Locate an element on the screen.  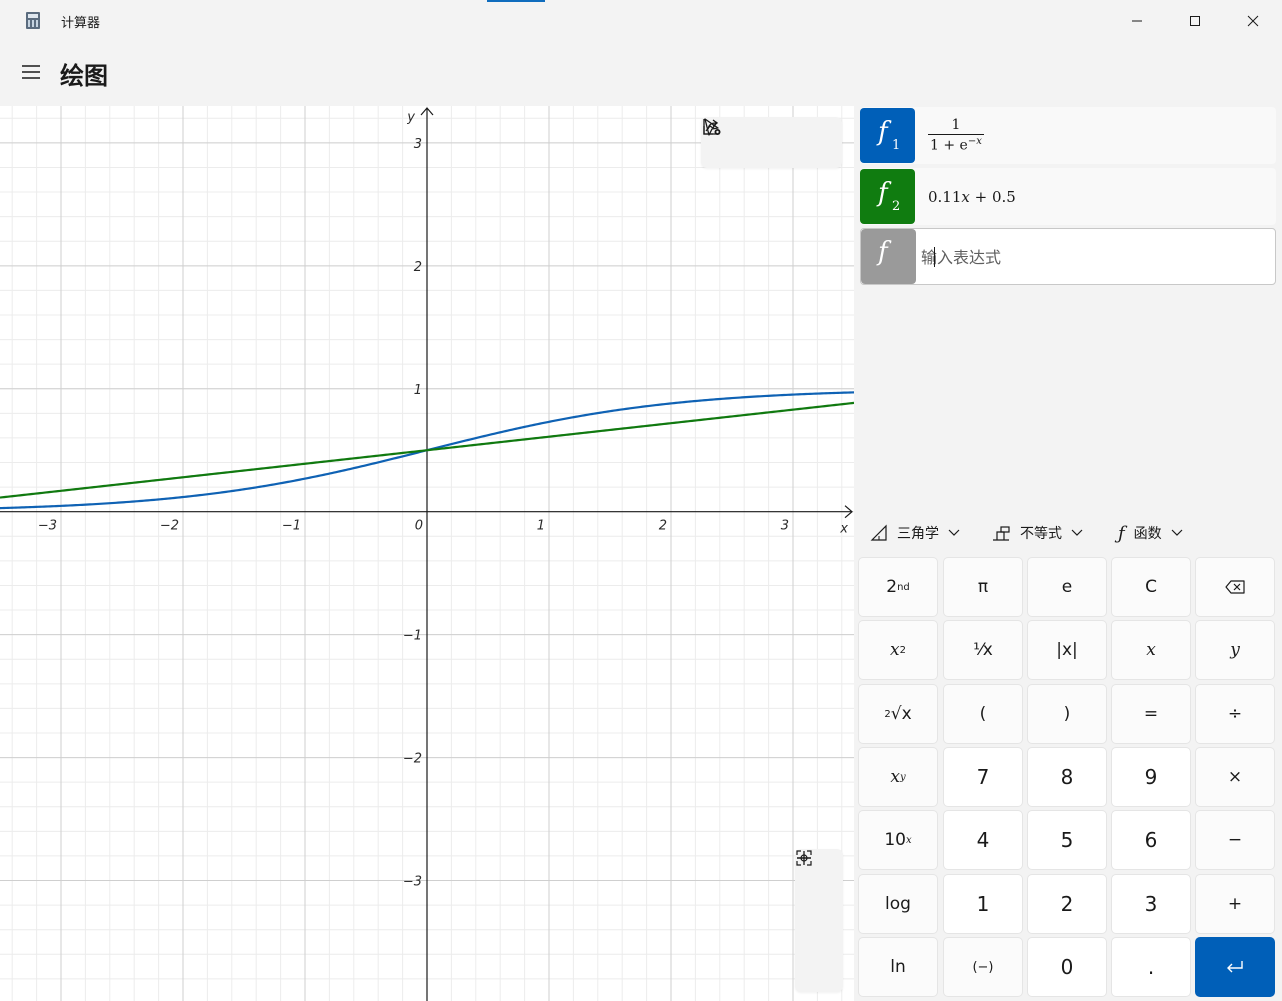
function-color-badge-1: f 1 is located at coordinates (887, 135).